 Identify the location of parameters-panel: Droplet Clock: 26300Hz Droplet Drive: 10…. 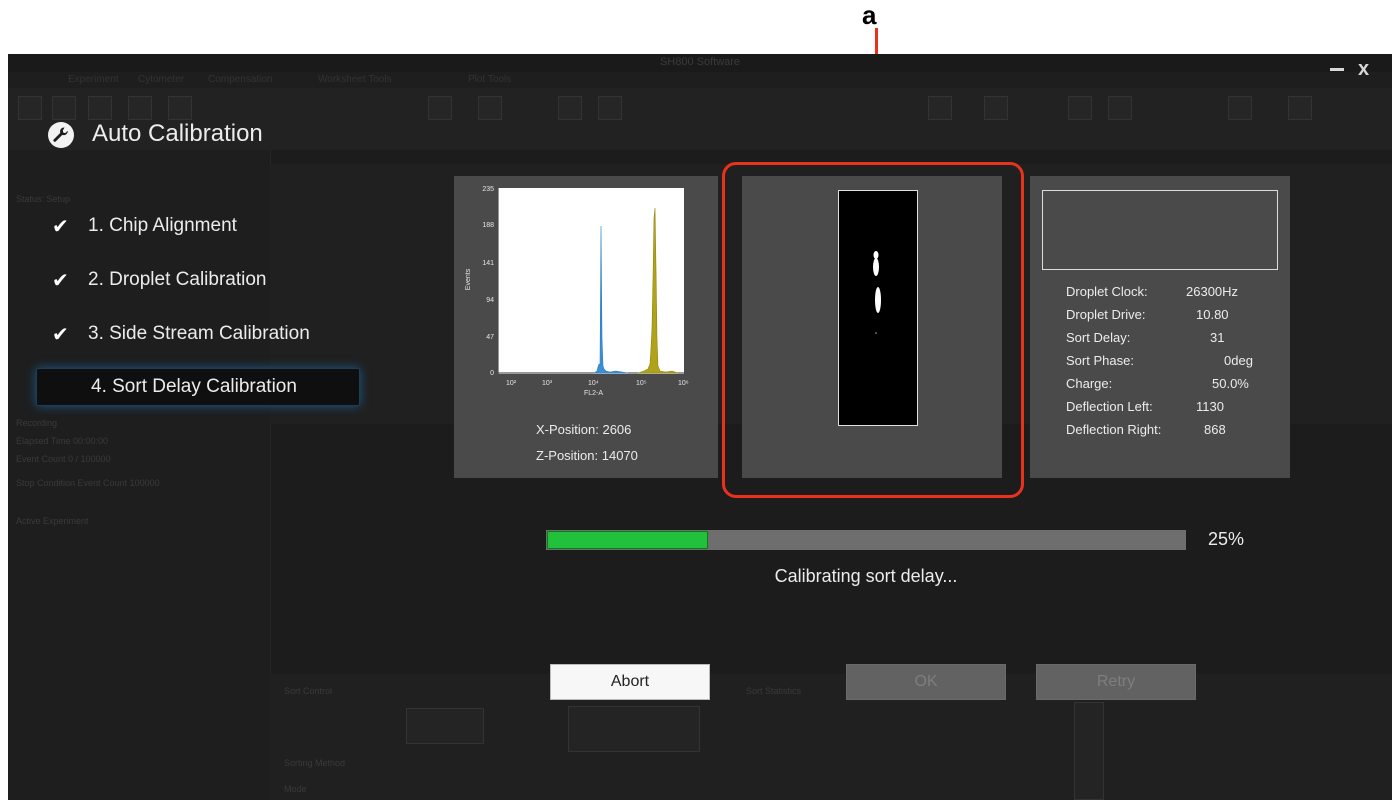
(1160, 327).